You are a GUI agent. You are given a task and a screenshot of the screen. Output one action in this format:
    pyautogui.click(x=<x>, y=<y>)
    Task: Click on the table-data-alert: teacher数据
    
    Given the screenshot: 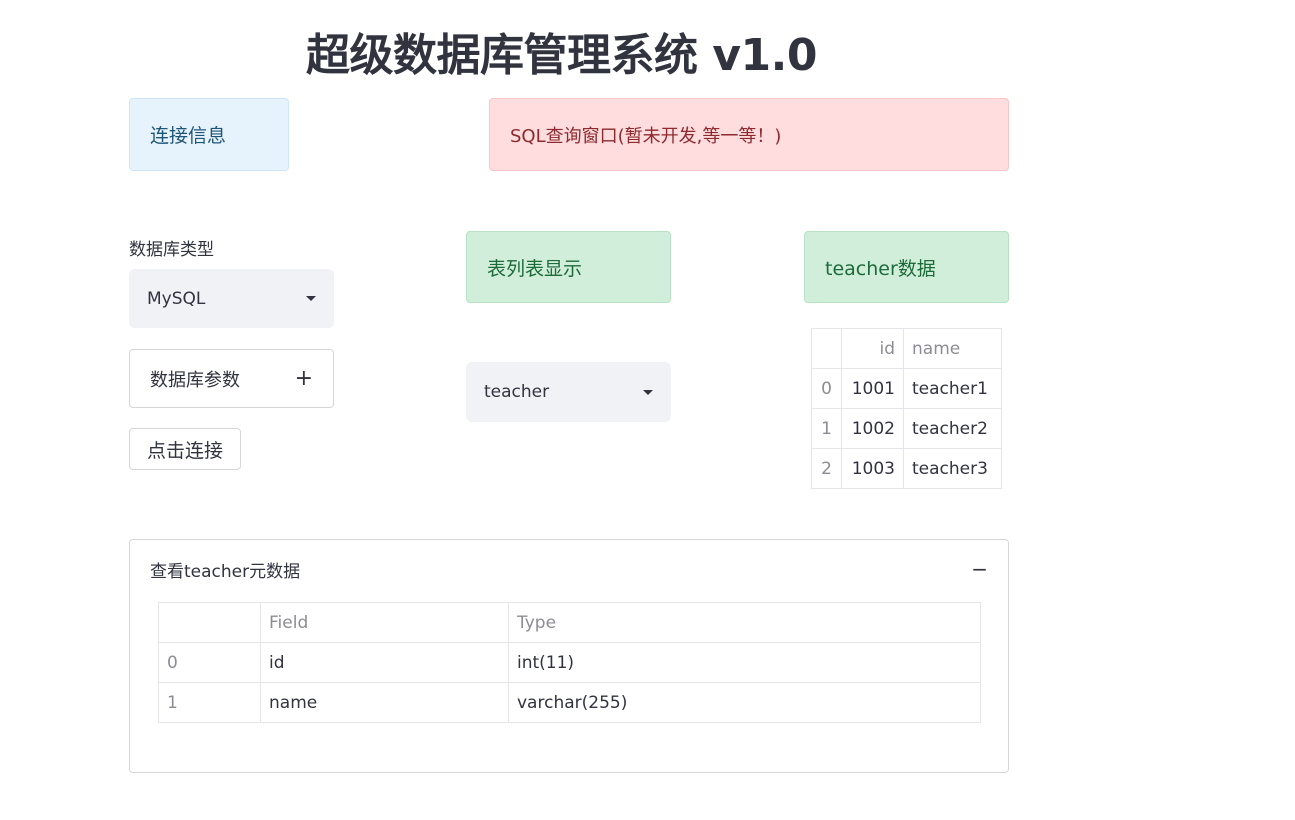 What is the action you would take?
    pyautogui.click(x=906, y=267)
    